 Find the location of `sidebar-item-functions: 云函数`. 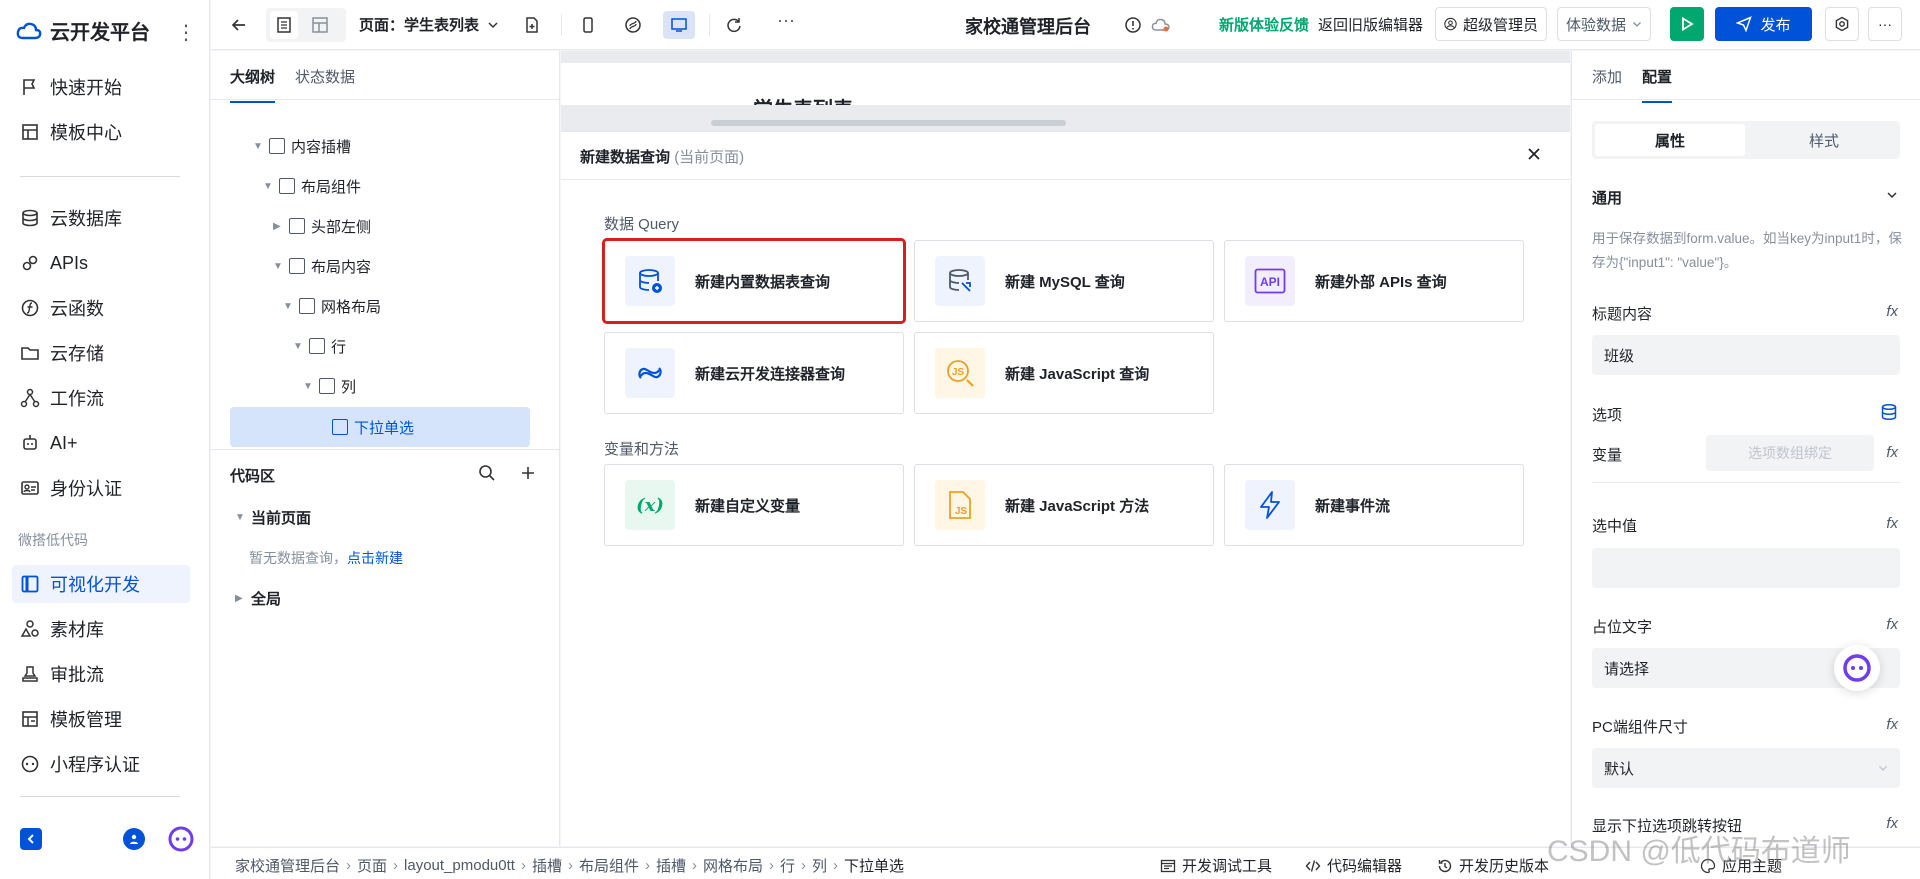

sidebar-item-functions: 云函数 is located at coordinates (101, 308).